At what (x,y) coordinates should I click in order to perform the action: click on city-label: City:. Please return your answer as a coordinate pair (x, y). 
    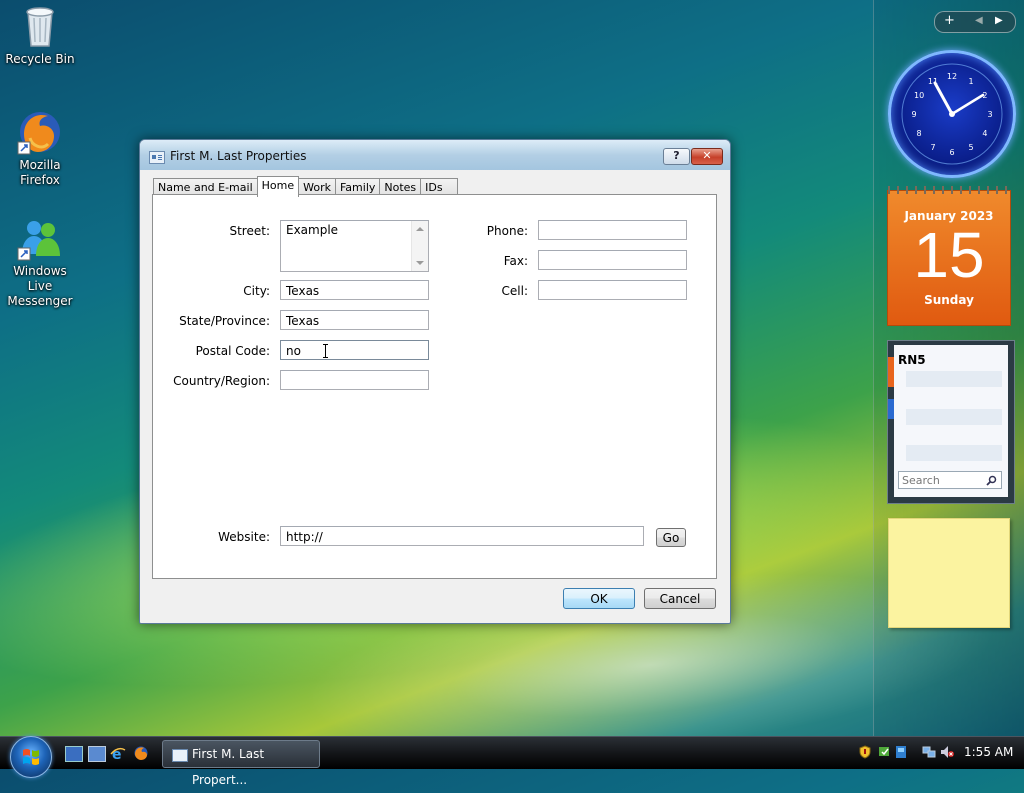
    Looking at the image, I should click on (256, 291).